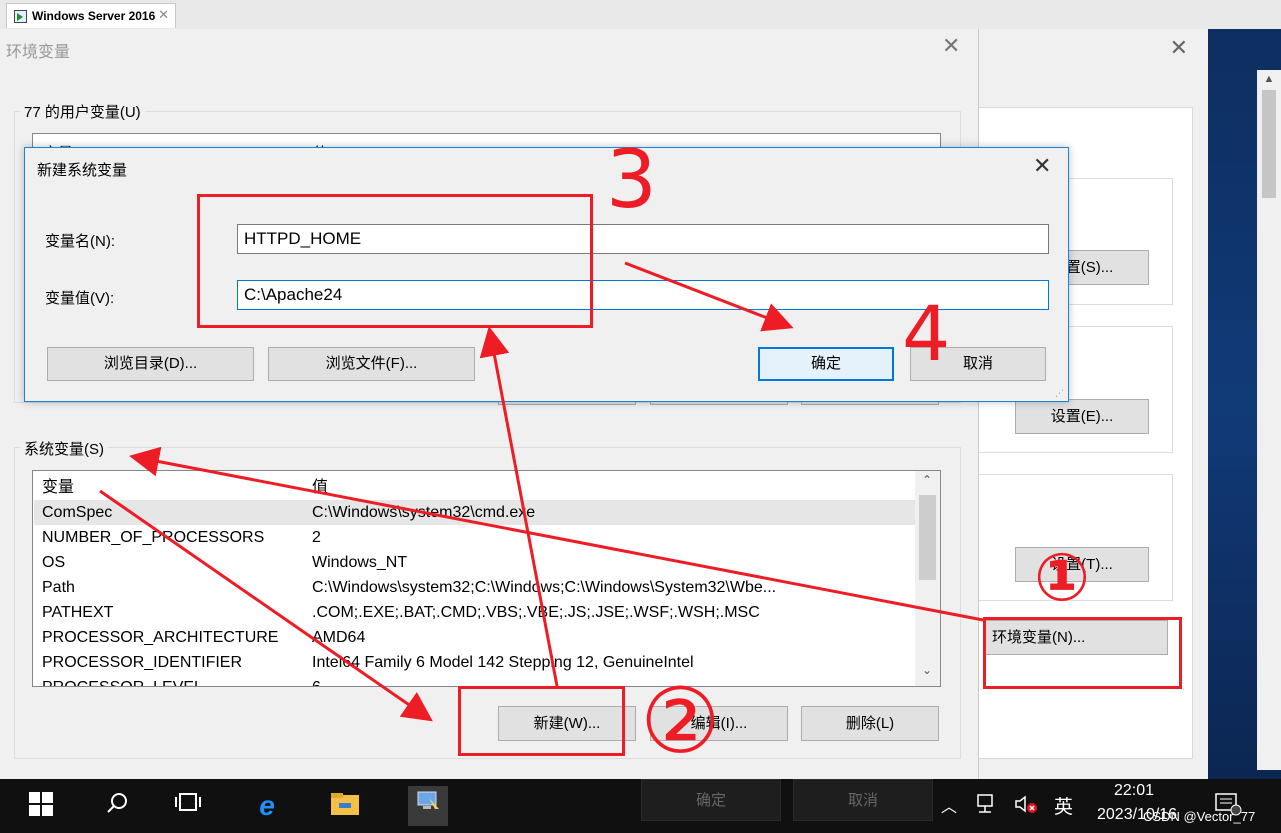 The width and height of the screenshot is (1281, 833). What do you see at coordinates (680, 721) in the screenshot?
I see `annotation-number-2: ②` at bounding box center [680, 721].